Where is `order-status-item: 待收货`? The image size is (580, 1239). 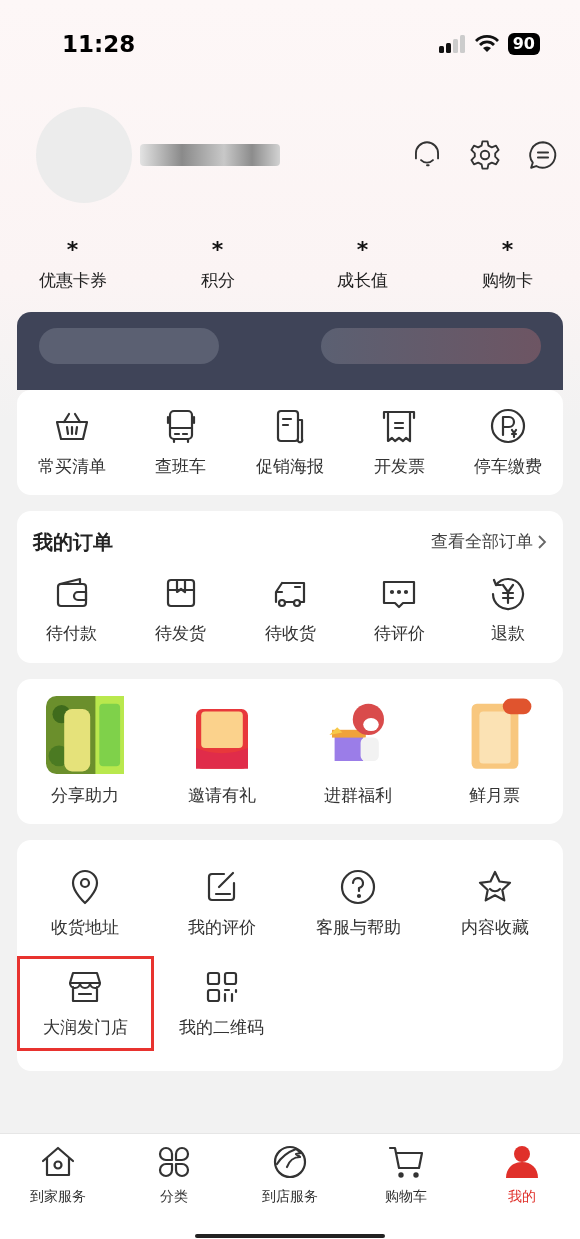 order-status-item: 待收货 is located at coordinates (290, 610).